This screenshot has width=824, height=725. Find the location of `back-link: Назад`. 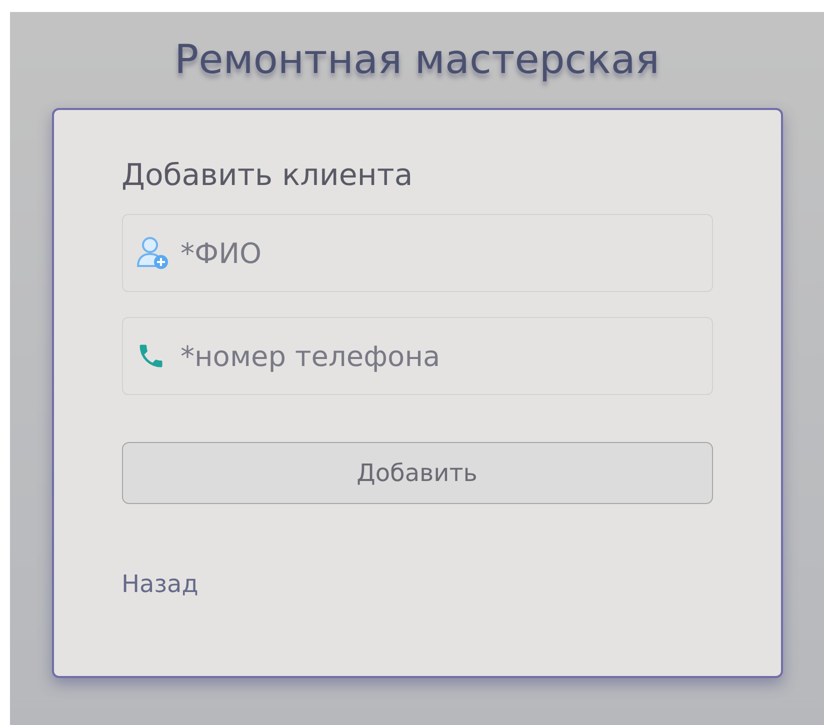

back-link: Назад is located at coordinates (160, 584).